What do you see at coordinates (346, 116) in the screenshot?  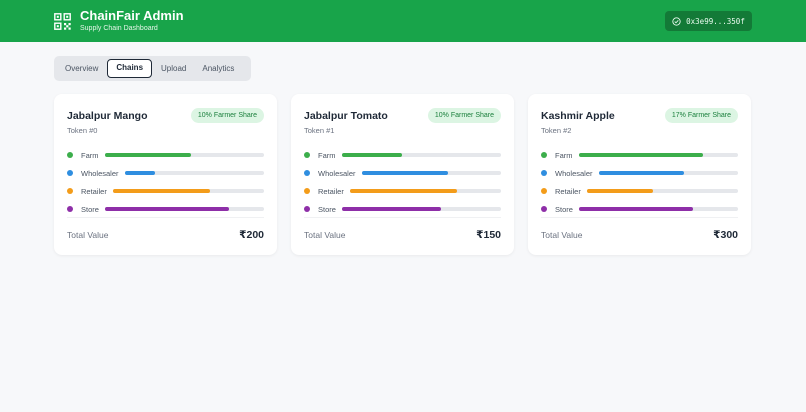 I see `product-name: Jabalpur Tomato` at bounding box center [346, 116].